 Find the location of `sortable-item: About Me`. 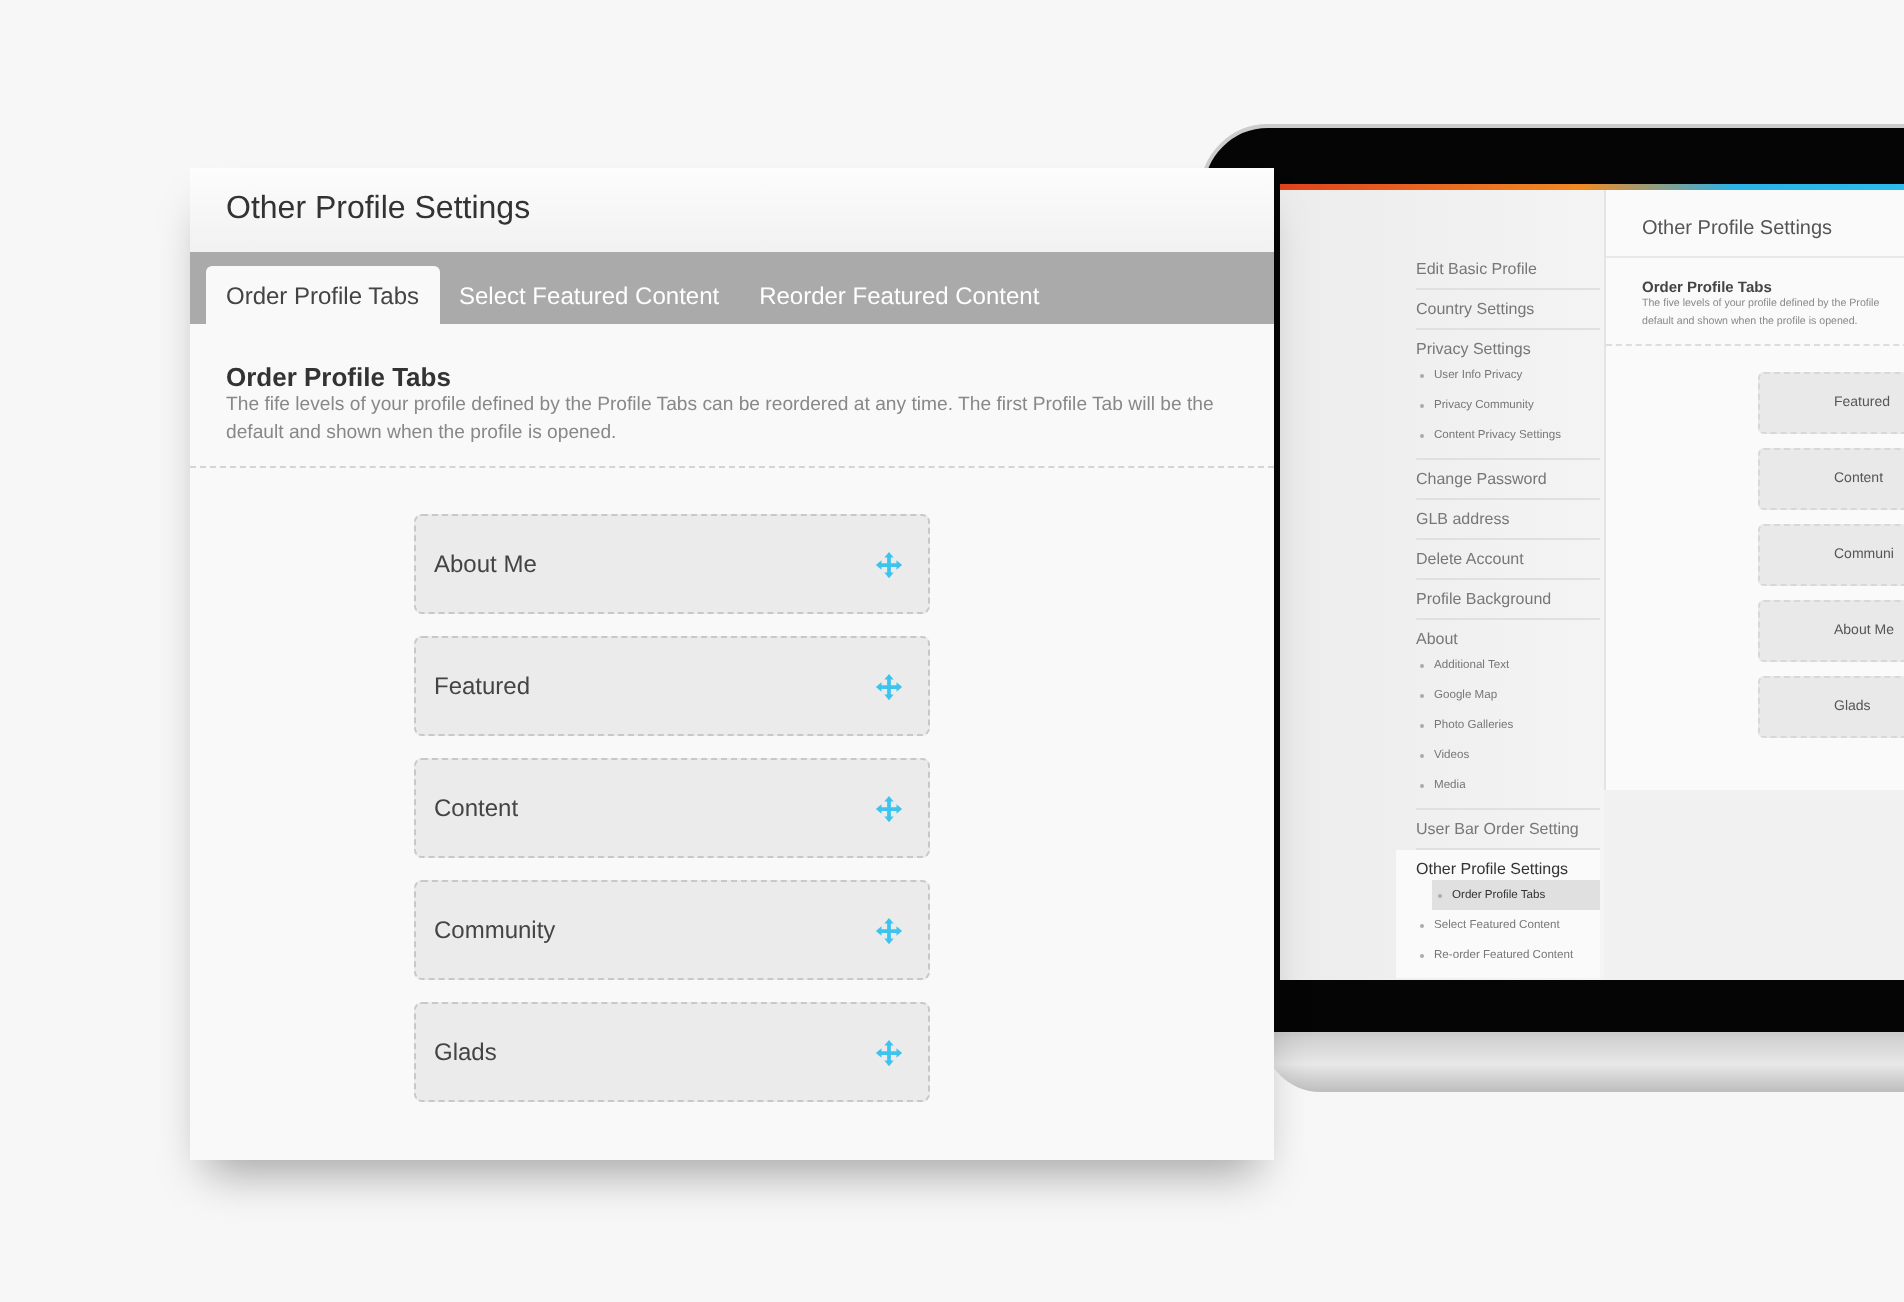

sortable-item: About Me is located at coordinates (672, 564).